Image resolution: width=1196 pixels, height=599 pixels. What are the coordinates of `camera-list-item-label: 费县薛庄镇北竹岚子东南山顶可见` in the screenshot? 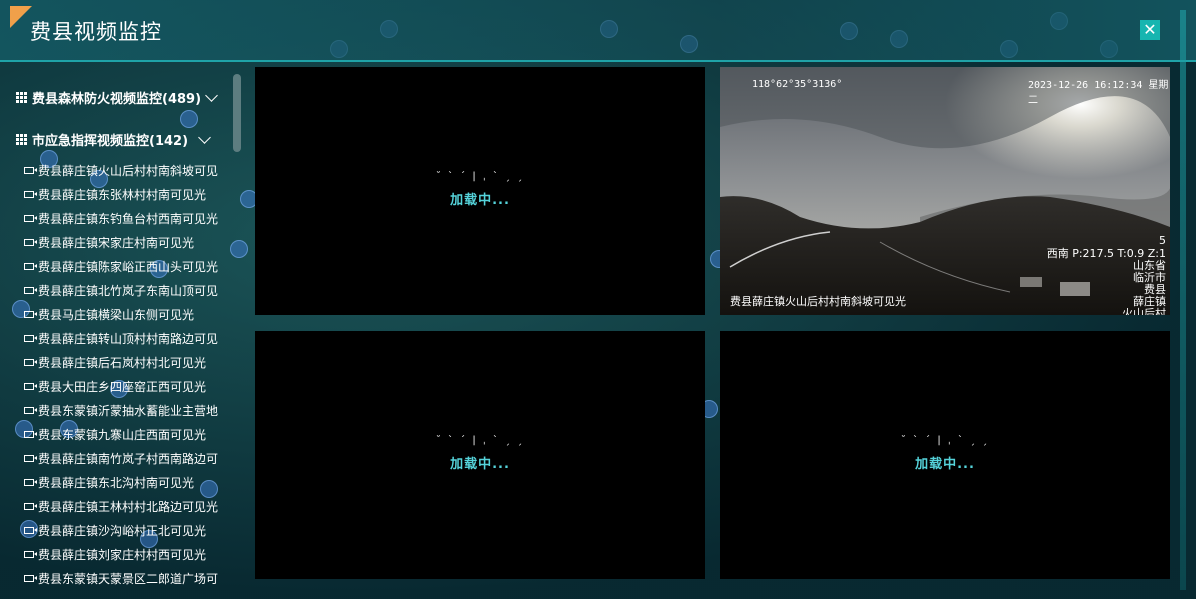 It's located at (128, 290).